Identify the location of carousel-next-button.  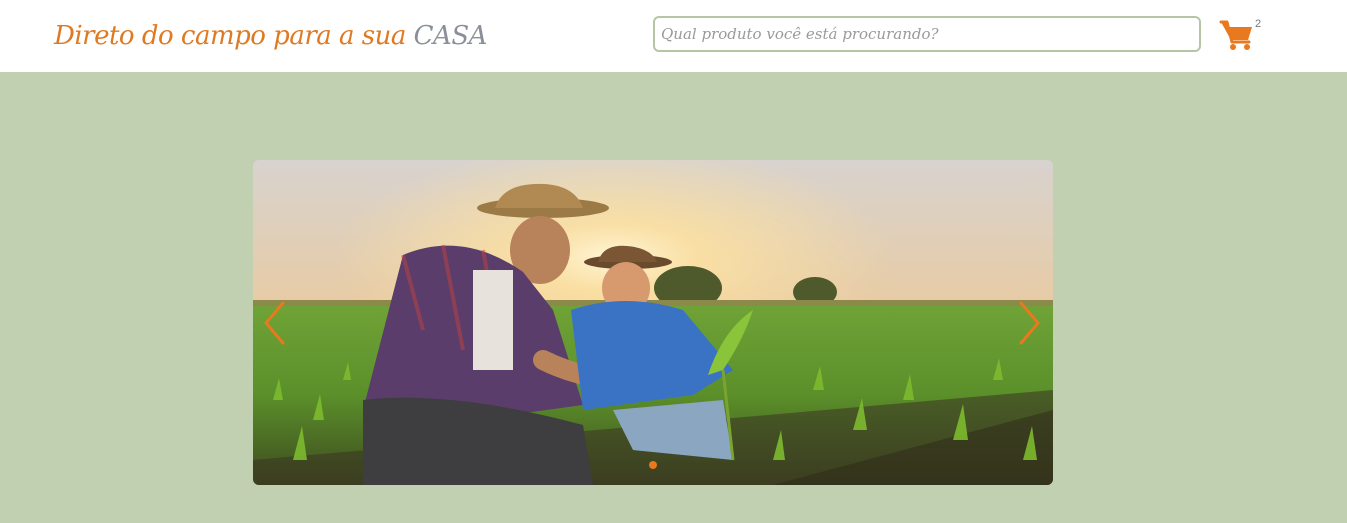
(1029, 323).